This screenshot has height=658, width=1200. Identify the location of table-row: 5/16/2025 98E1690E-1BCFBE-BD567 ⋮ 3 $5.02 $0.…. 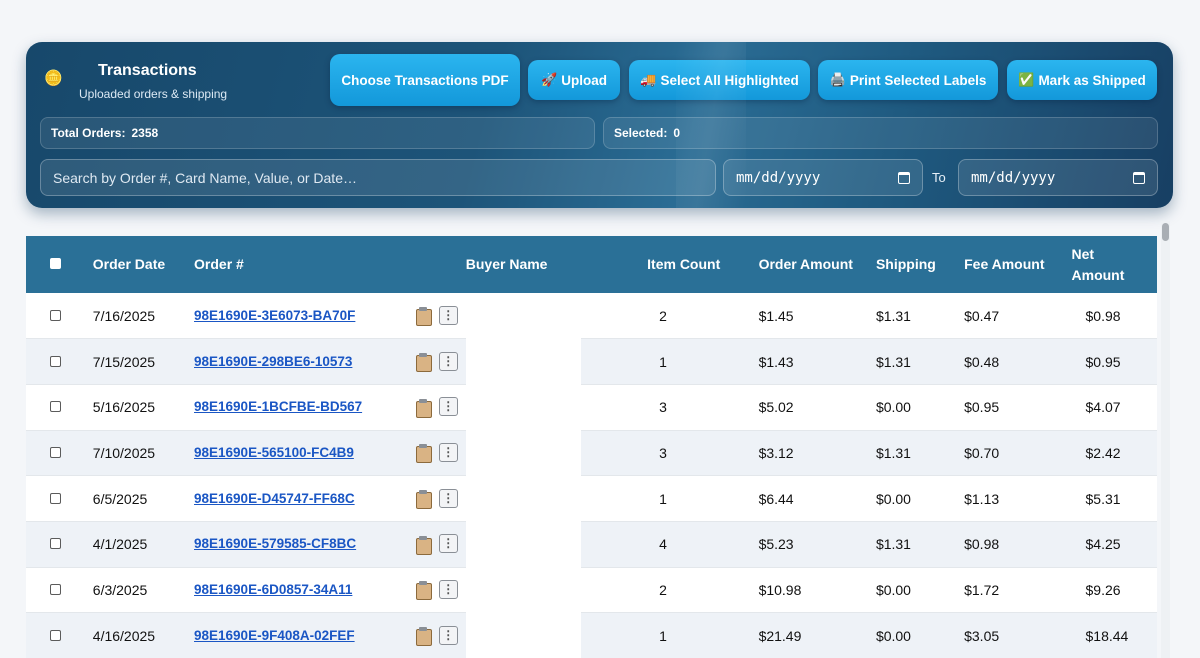
(591, 407).